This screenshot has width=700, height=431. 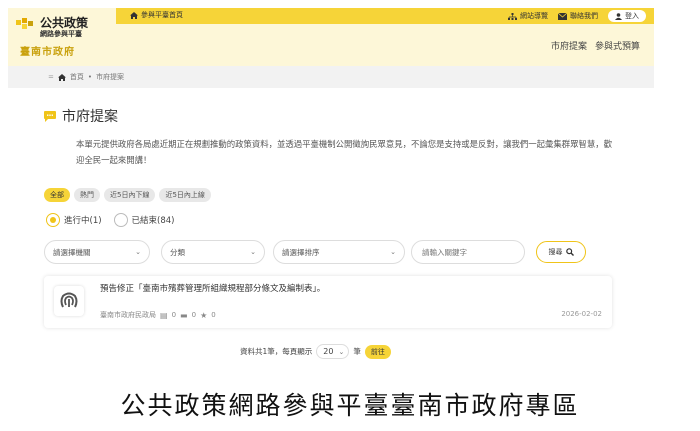 What do you see at coordinates (90, 117) in the screenshot?
I see `page-title-text: 市府提案` at bounding box center [90, 117].